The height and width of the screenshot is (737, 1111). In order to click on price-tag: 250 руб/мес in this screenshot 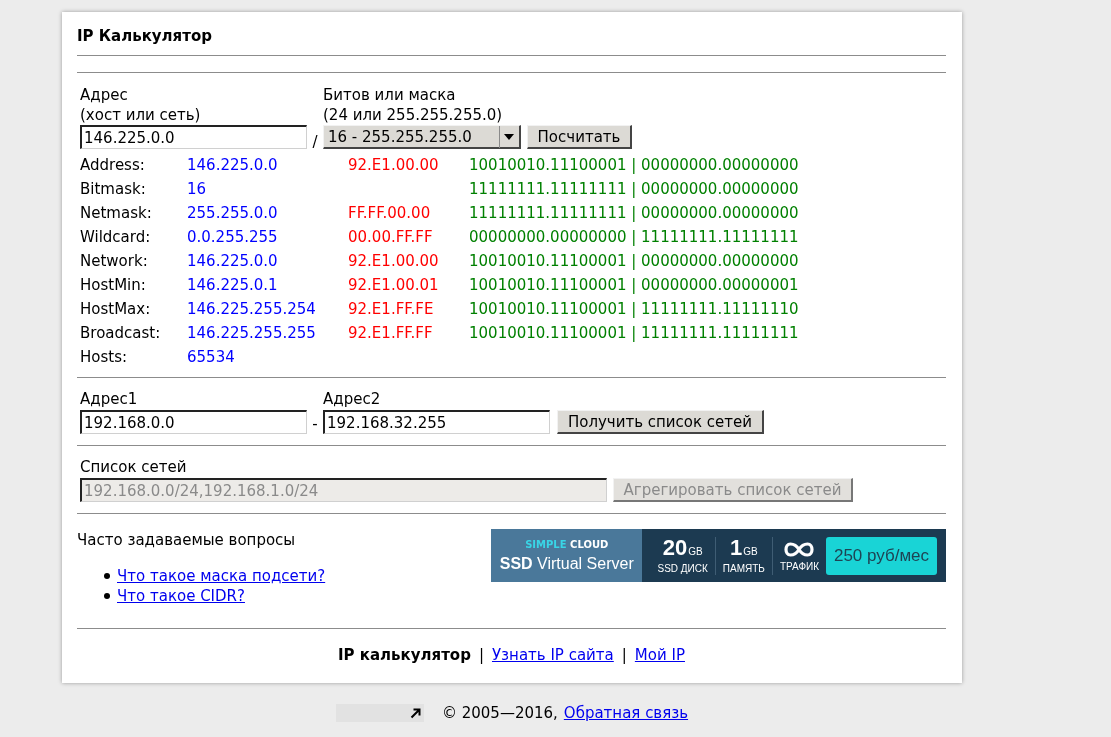, I will do `click(881, 555)`.